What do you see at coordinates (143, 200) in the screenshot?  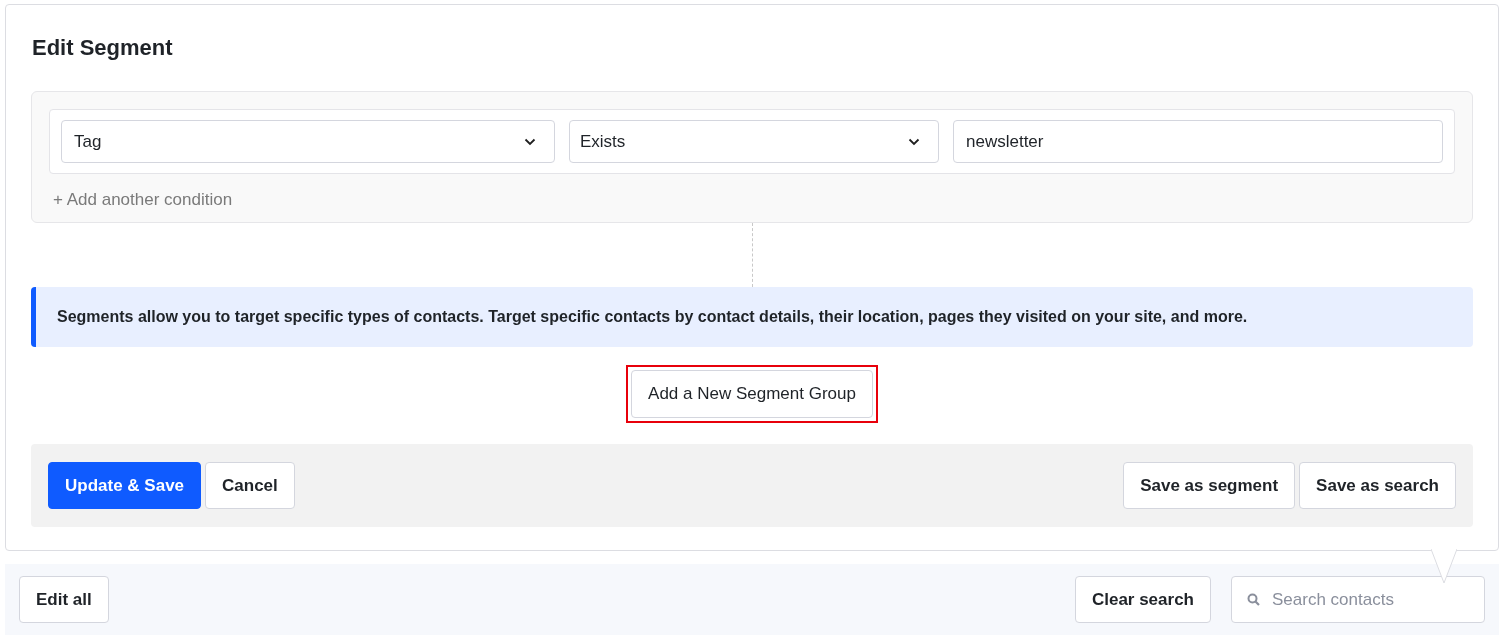 I see `add-condition-link: + Add another condition` at bounding box center [143, 200].